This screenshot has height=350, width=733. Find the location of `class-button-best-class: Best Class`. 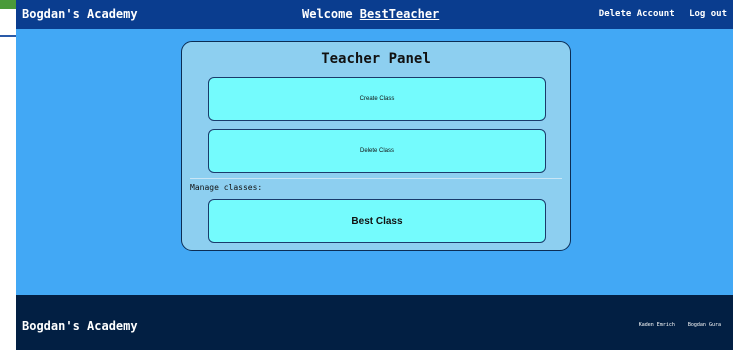

class-button-best-class: Best Class is located at coordinates (377, 221).